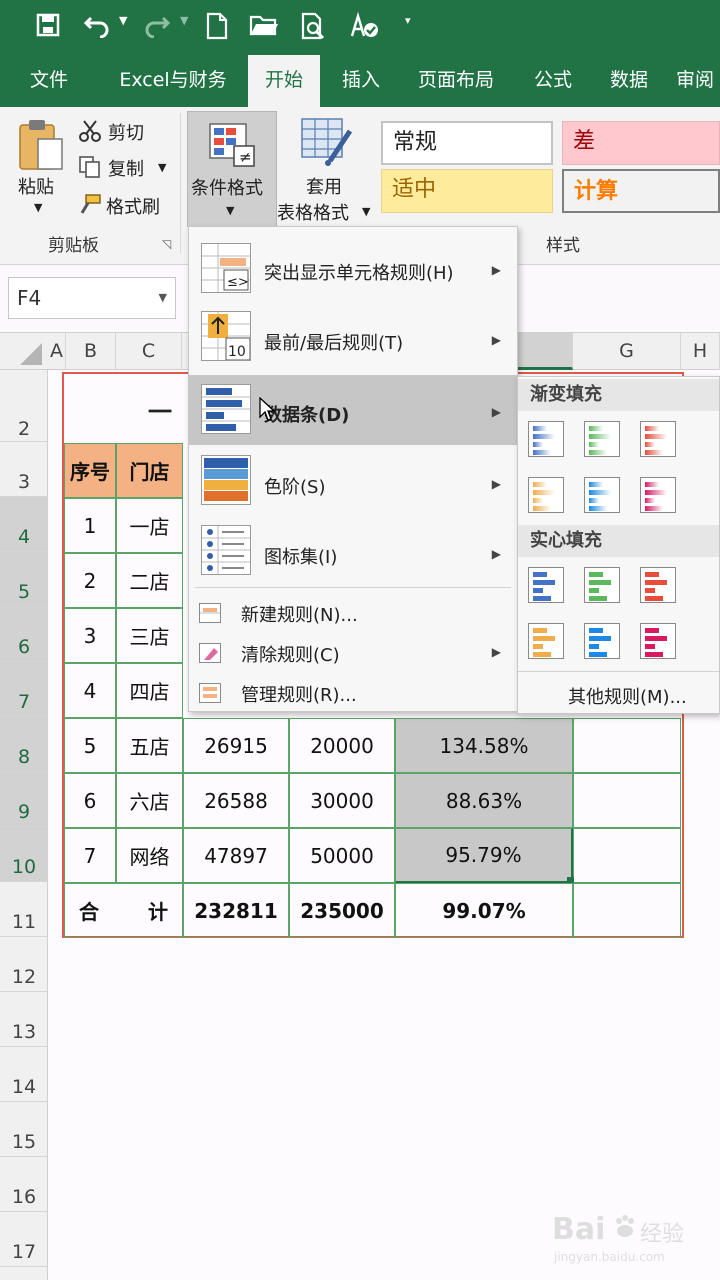 The width and height of the screenshot is (720, 1280). What do you see at coordinates (24, 964) in the screenshot?
I see `row-header: 12` at bounding box center [24, 964].